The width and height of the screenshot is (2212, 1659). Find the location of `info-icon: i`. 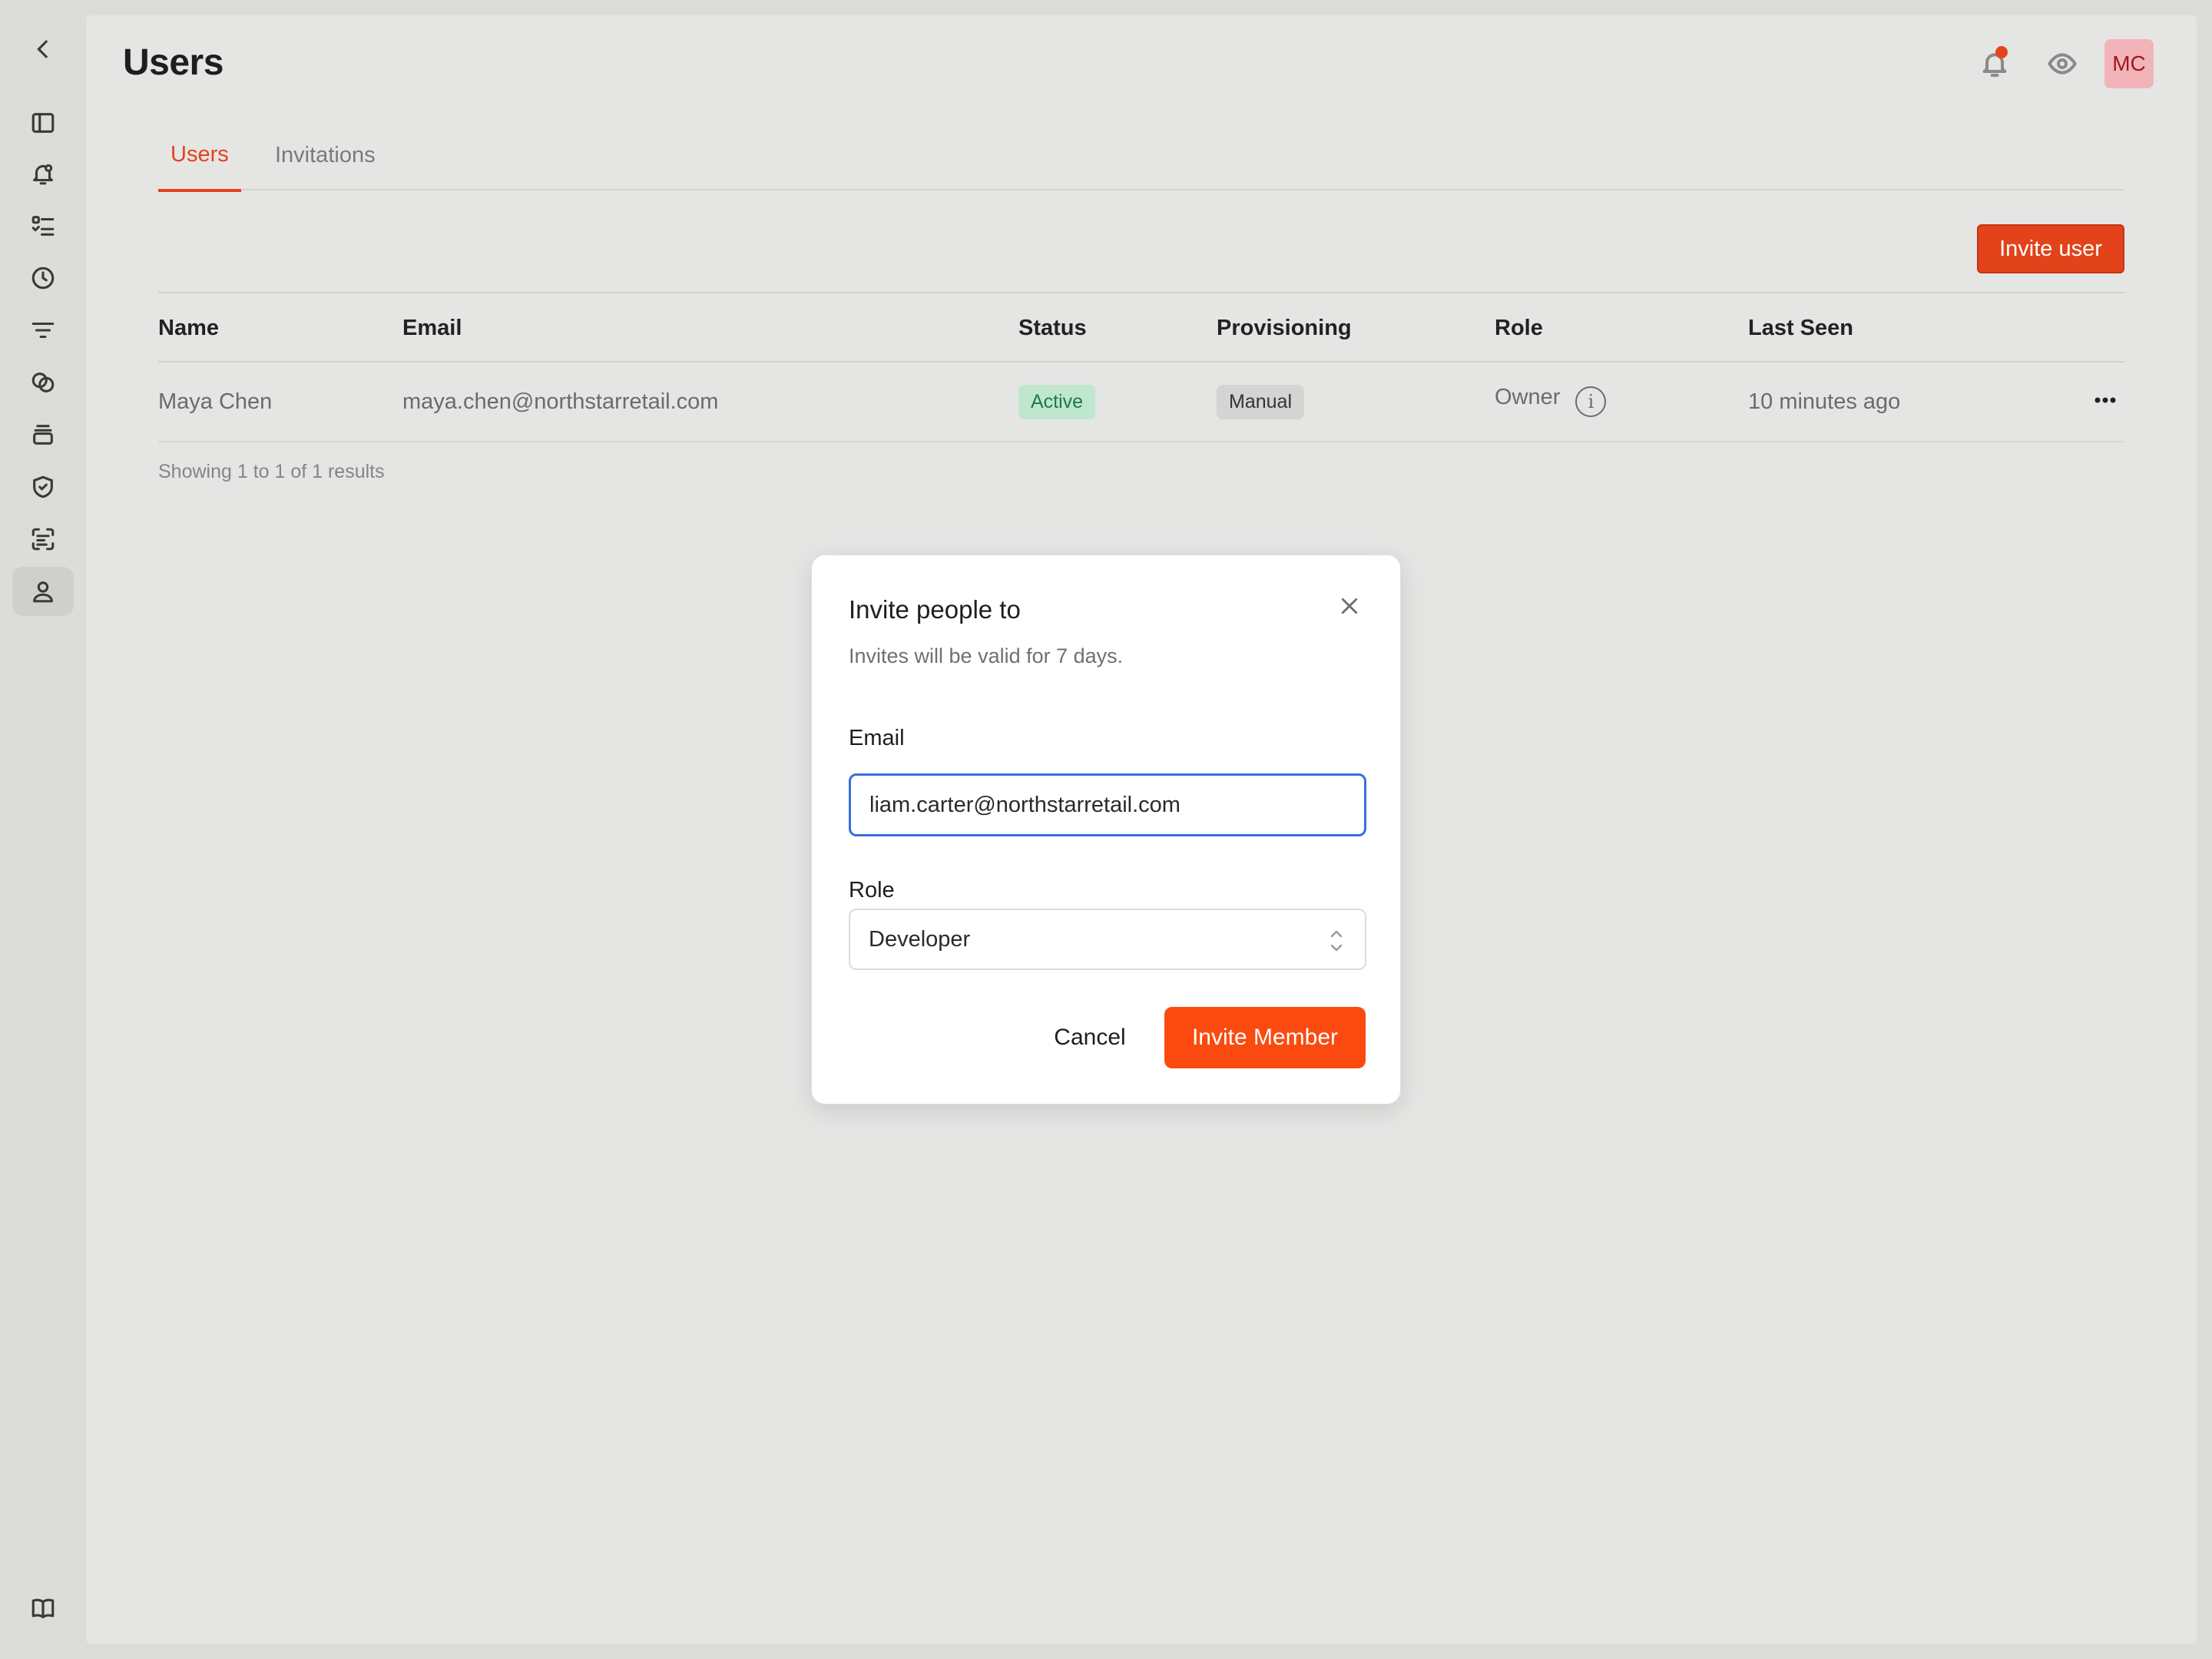

info-icon: i is located at coordinates (1591, 401).